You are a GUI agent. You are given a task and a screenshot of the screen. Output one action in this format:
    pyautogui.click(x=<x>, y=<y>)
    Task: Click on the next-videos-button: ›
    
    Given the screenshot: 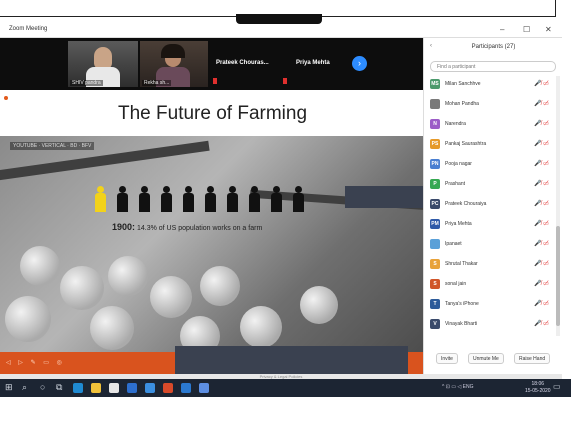 What is the action you would take?
    pyautogui.click(x=359, y=63)
    